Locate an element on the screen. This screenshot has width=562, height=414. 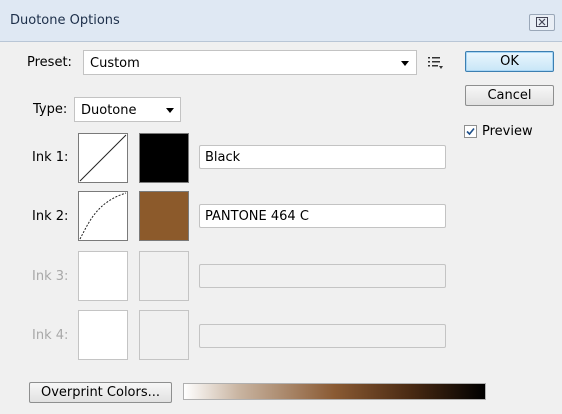
ink1-label: Ink 1: is located at coordinates (50, 157).